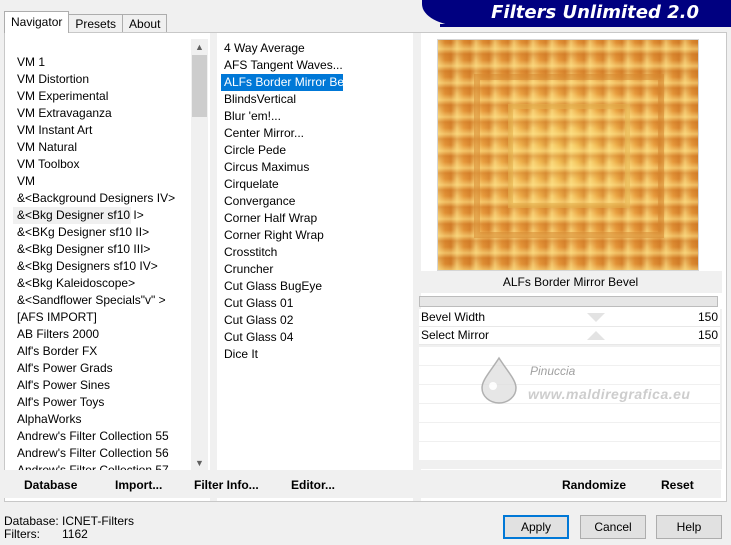  What do you see at coordinates (103, 436) in the screenshot?
I see `category-item: Andrew's Filter Collection 55` at bounding box center [103, 436].